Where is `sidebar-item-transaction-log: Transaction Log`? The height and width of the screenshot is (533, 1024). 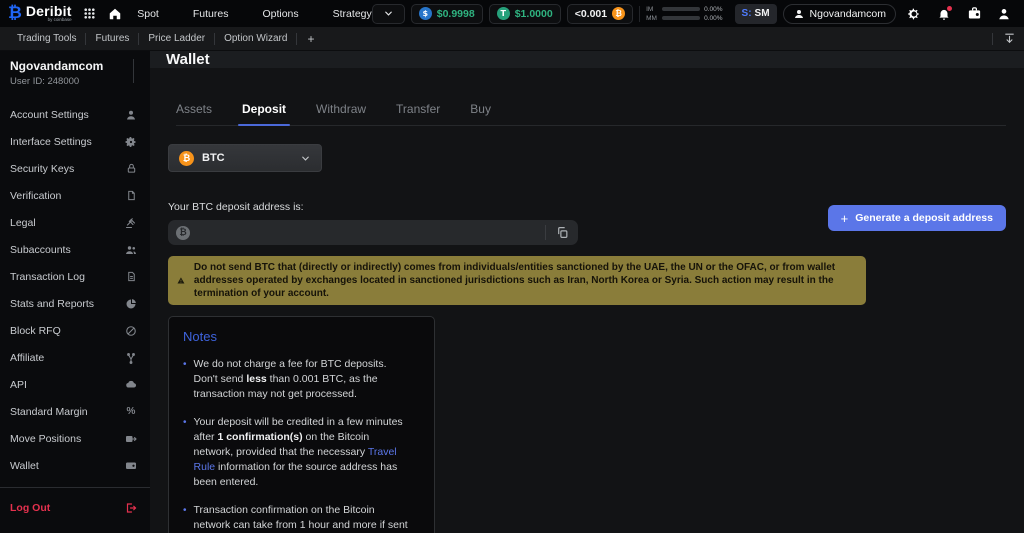 sidebar-item-transaction-log: Transaction Log is located at coordinates (75, 276).